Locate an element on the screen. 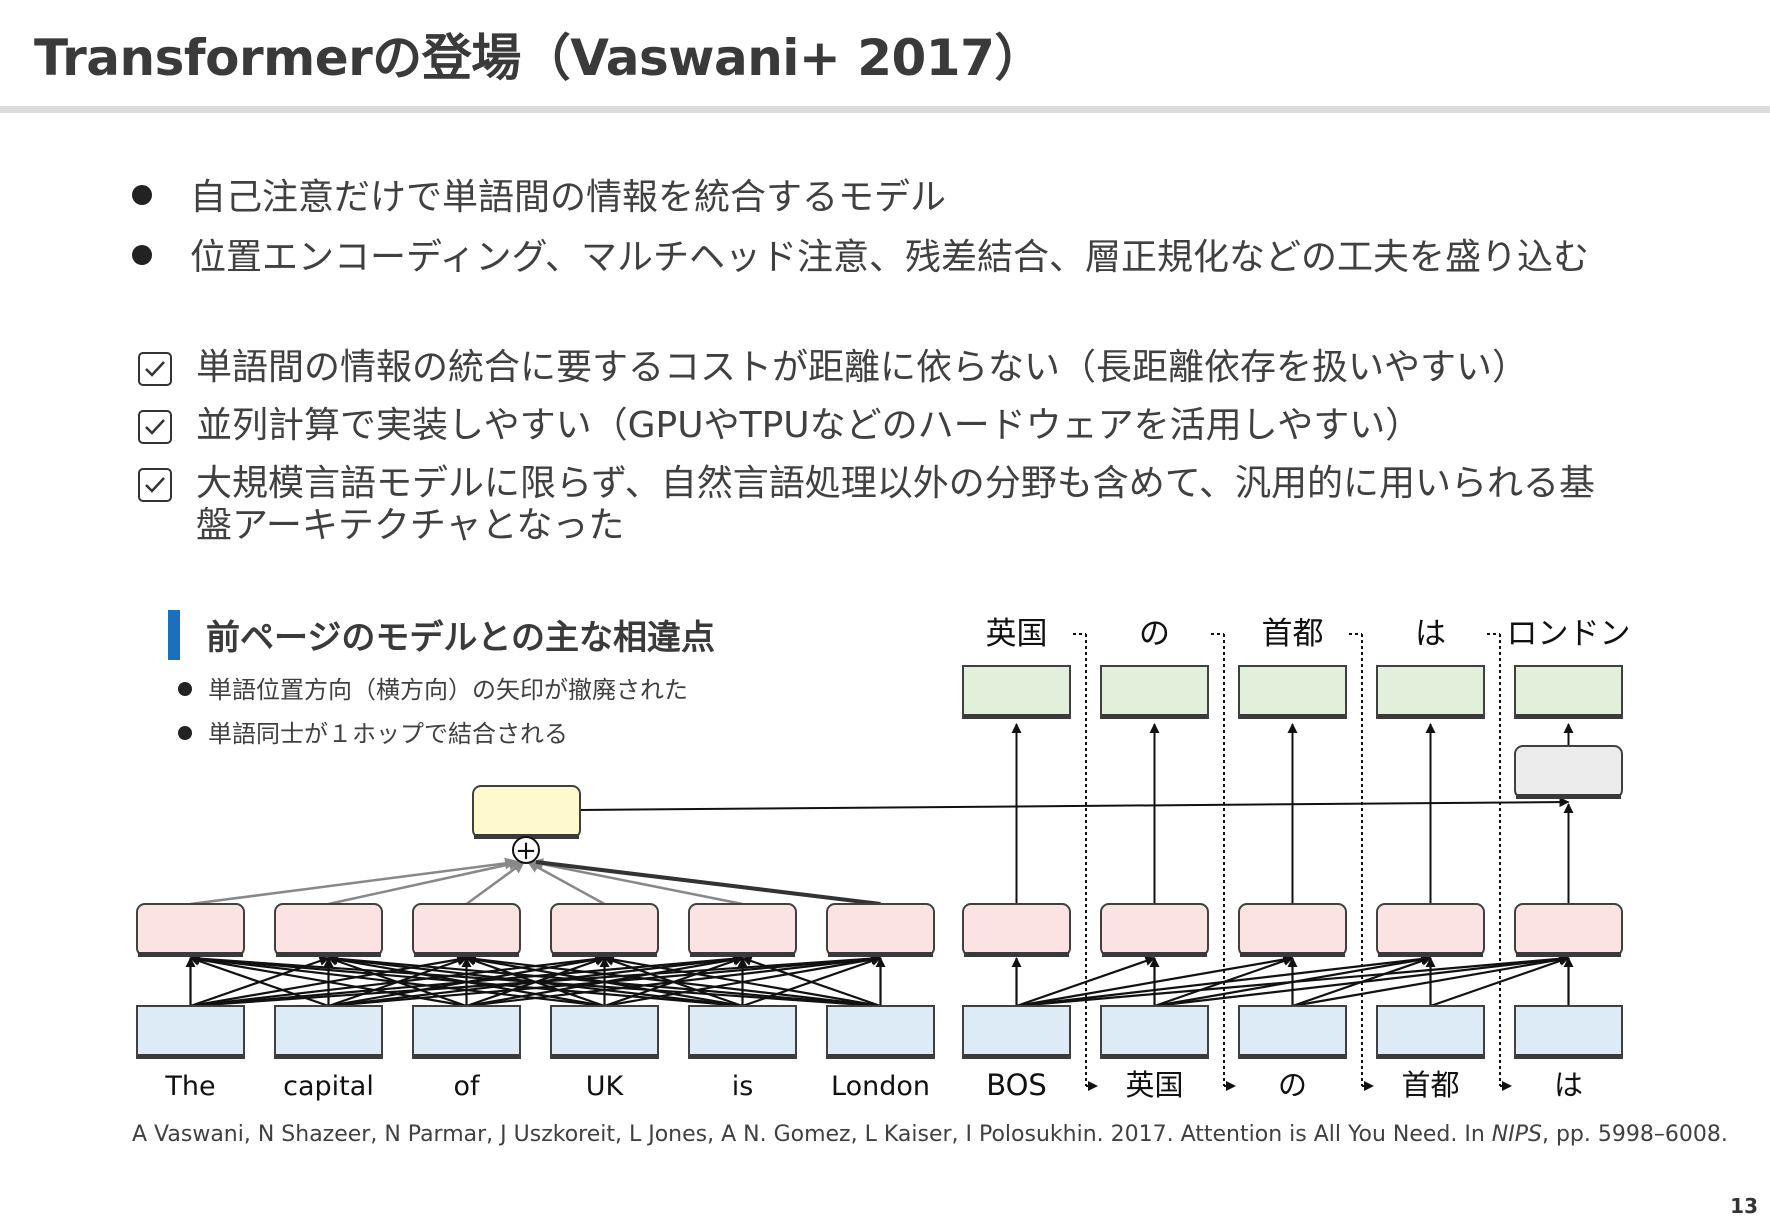 The width and height of the screenshot is (1770, 1226). encoder-word-label: capital is located at coordinates (328, 1086).